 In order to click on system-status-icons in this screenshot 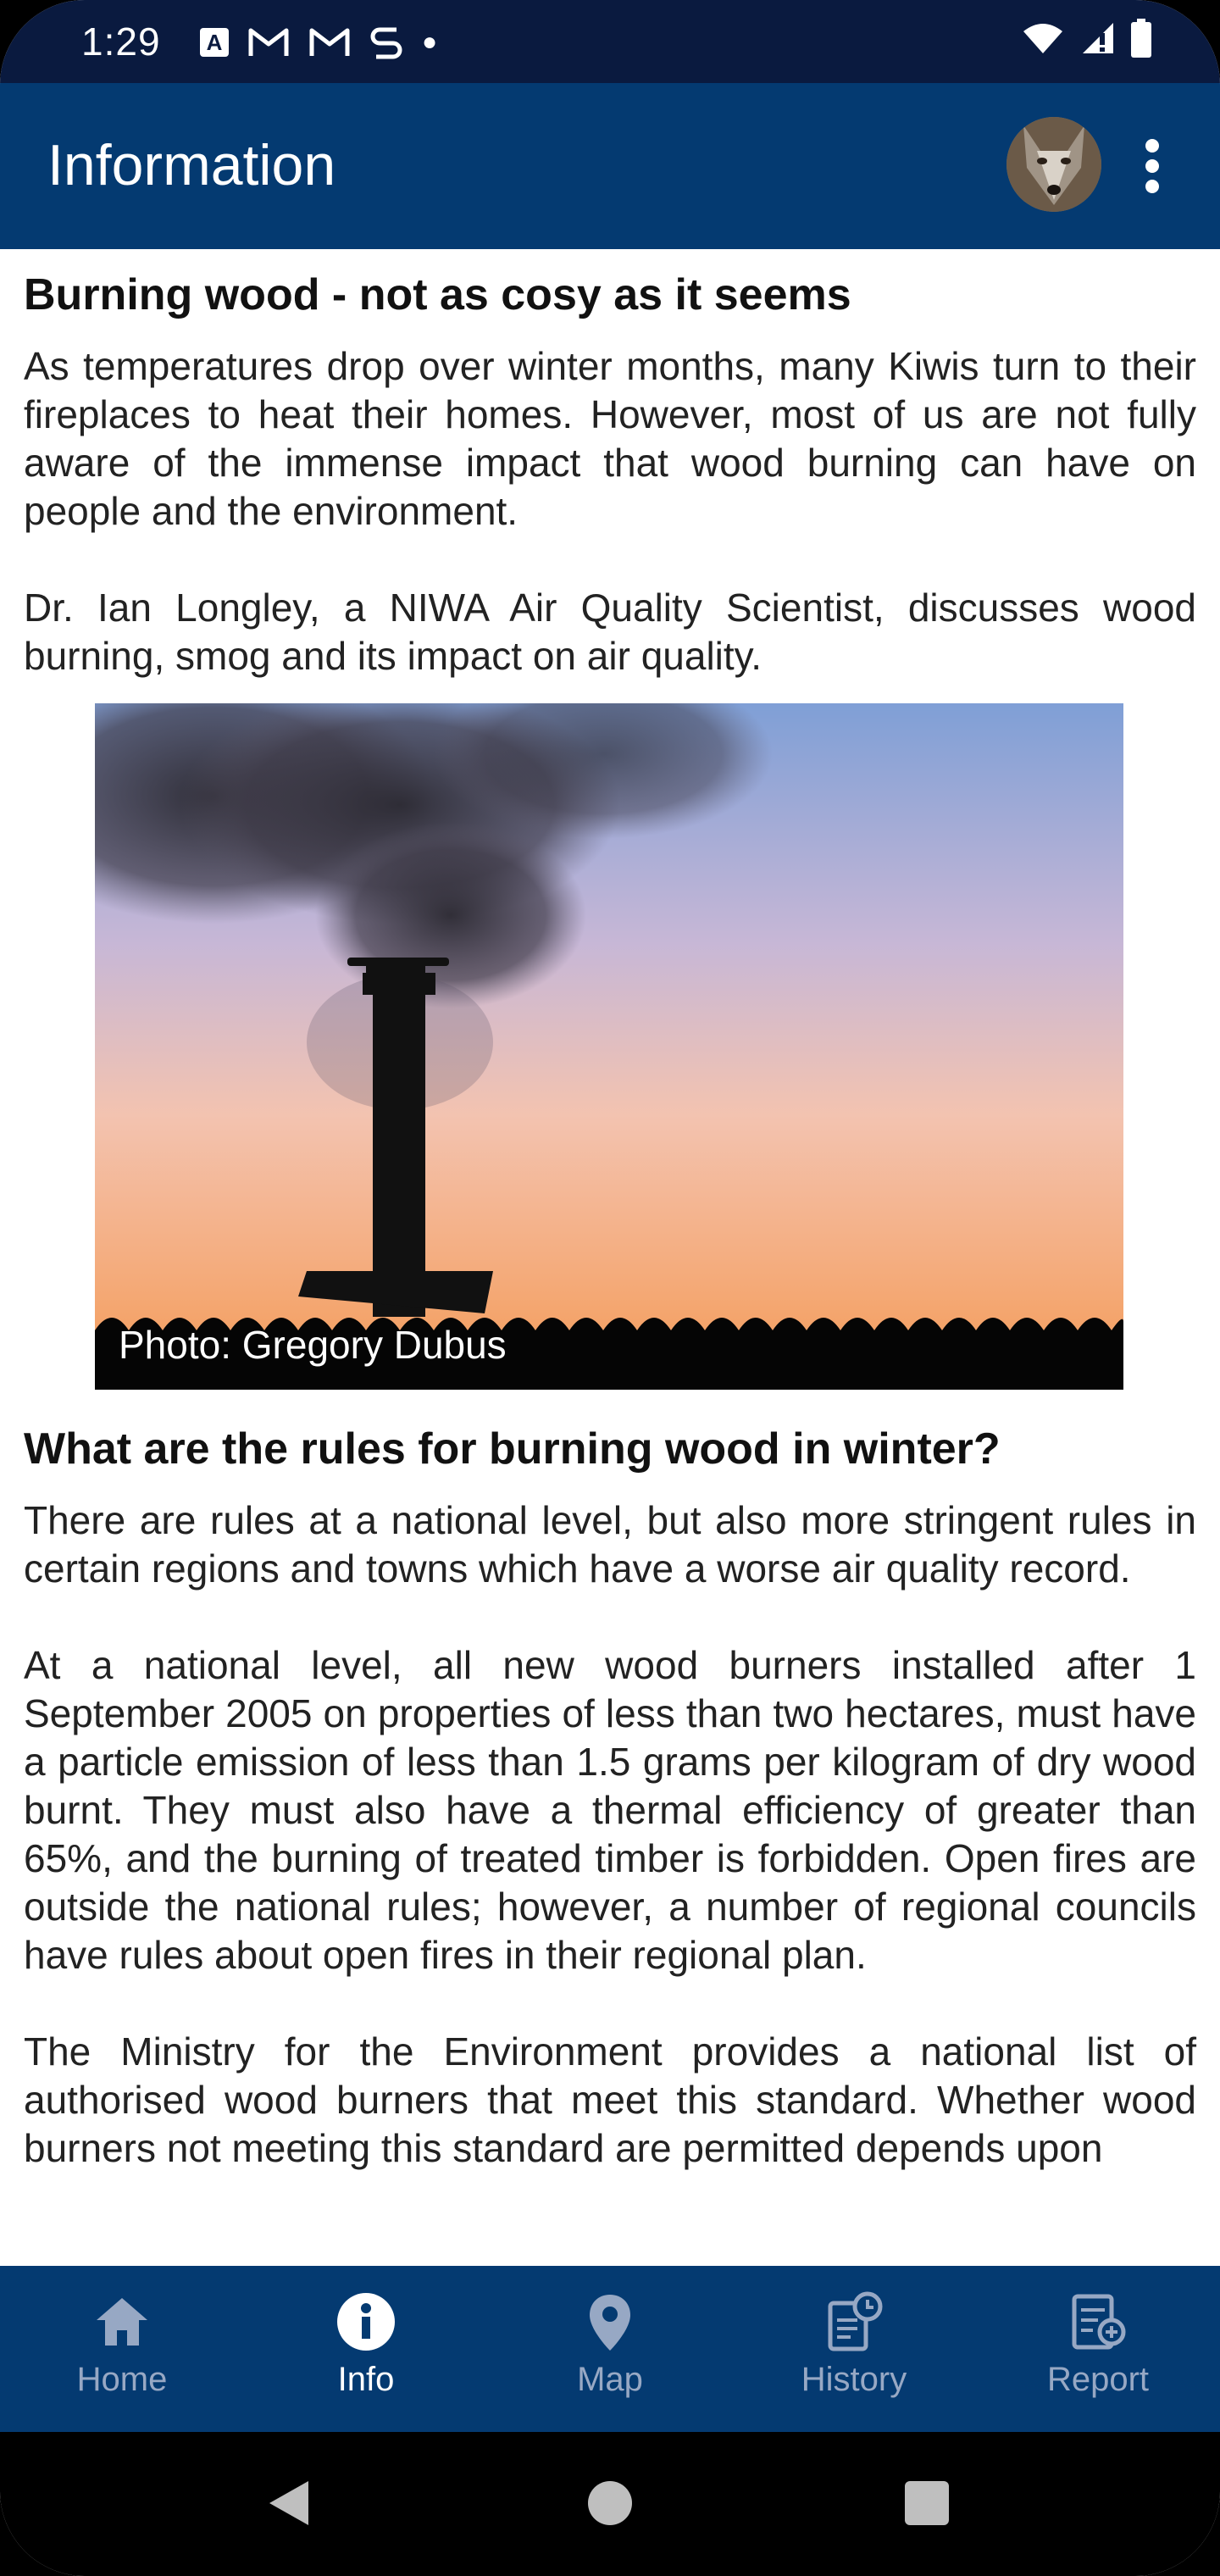, I will do `click(1087, 38)`.